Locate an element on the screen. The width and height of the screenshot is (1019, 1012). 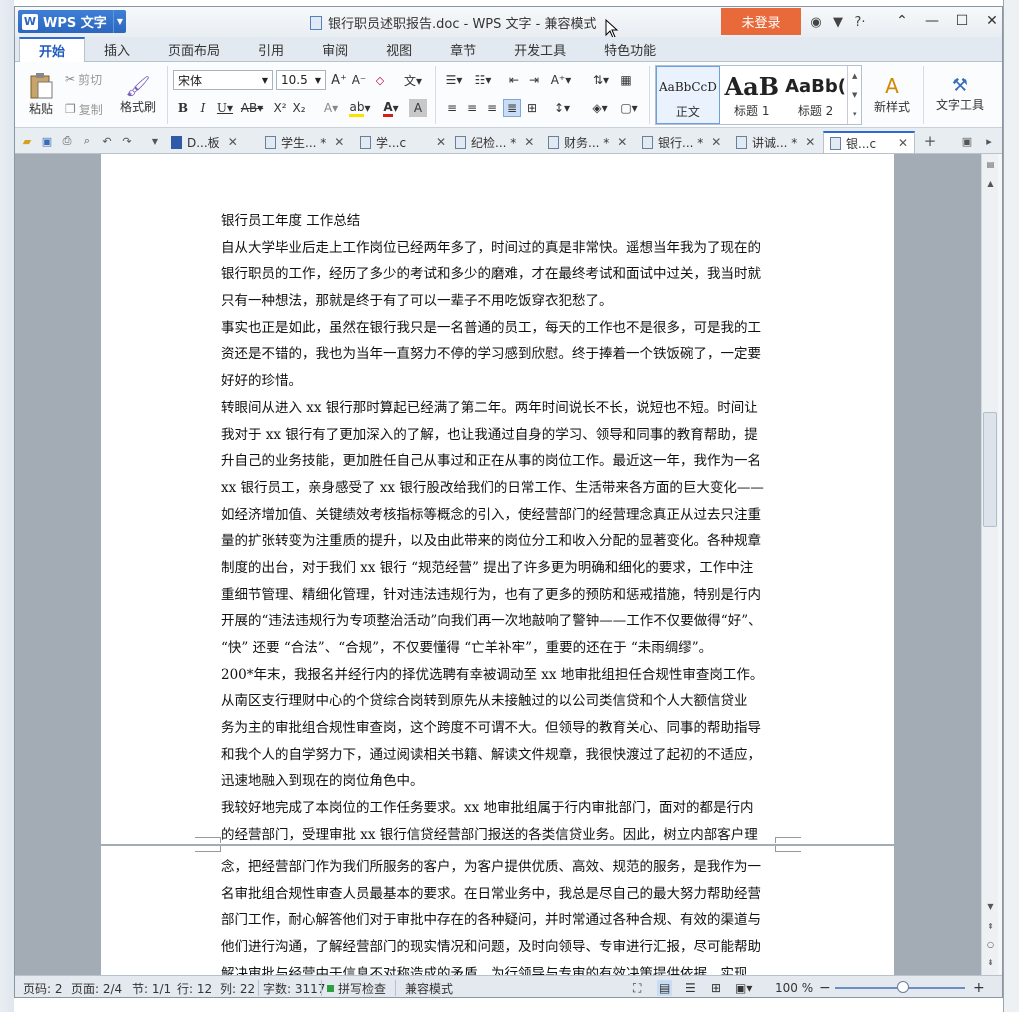
subscript-icon: X₂ is located at coordinates (299, 108).